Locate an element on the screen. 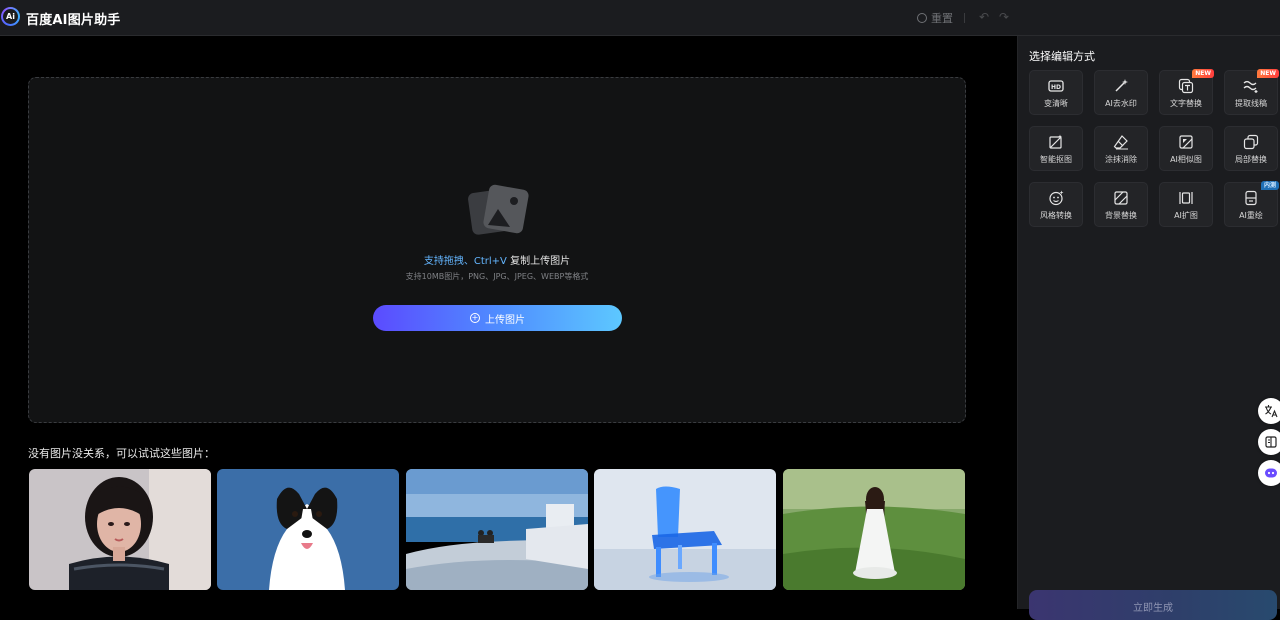  sample-image-meadow is located at coordinates (874, 529).